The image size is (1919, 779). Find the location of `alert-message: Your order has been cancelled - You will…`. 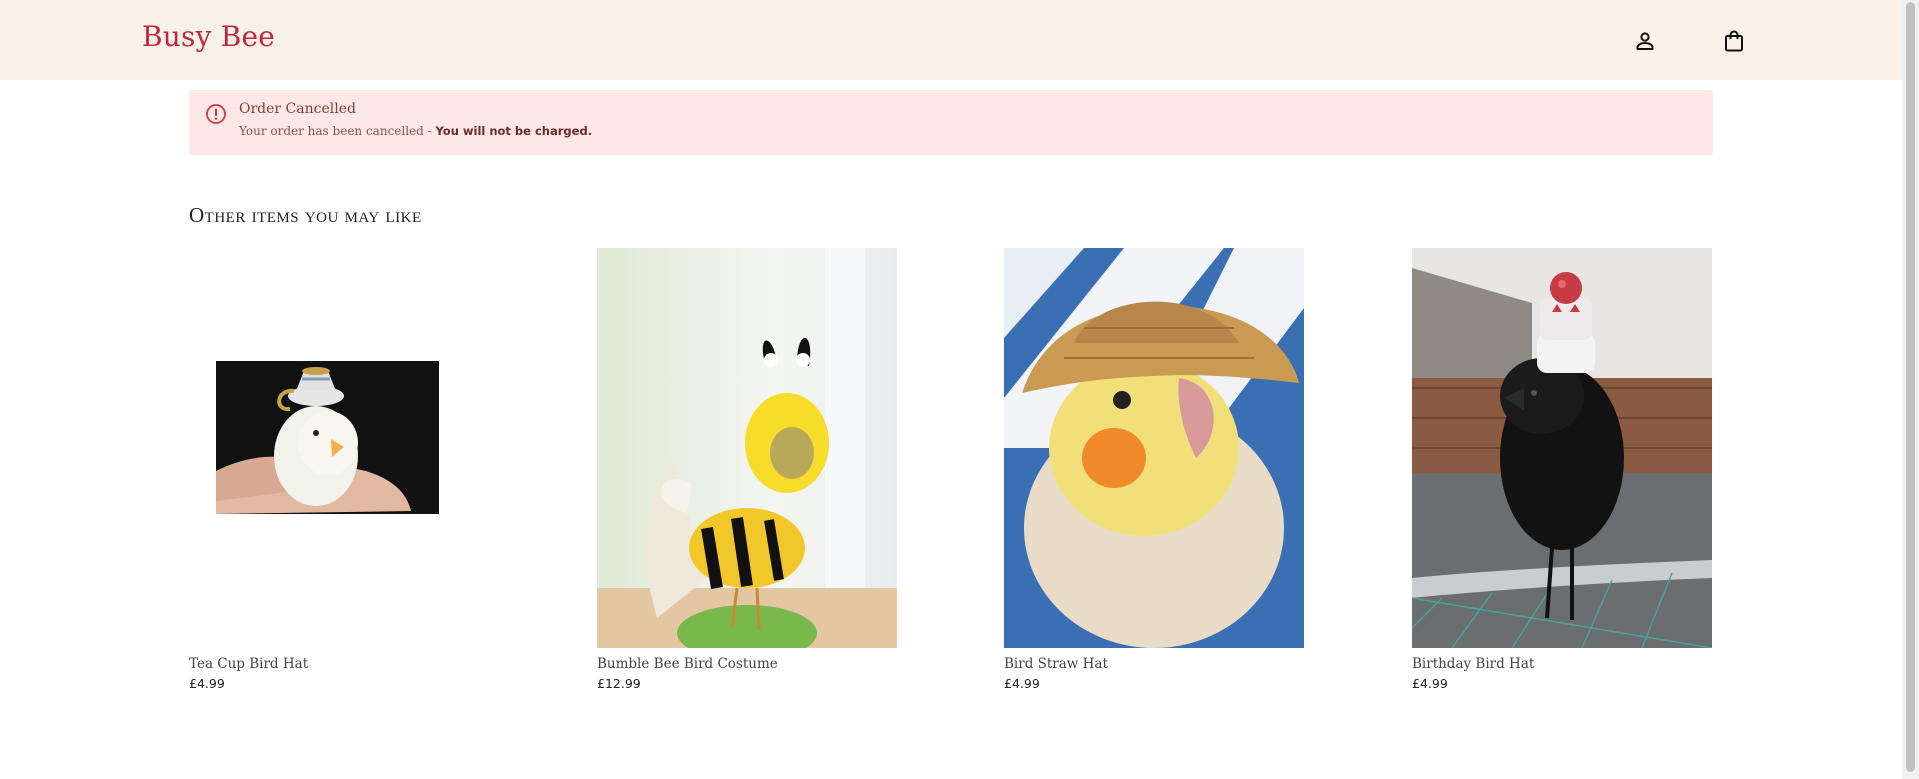

alert-message: Your order has been cancelled - You will… is located at coordinates (415, 131).